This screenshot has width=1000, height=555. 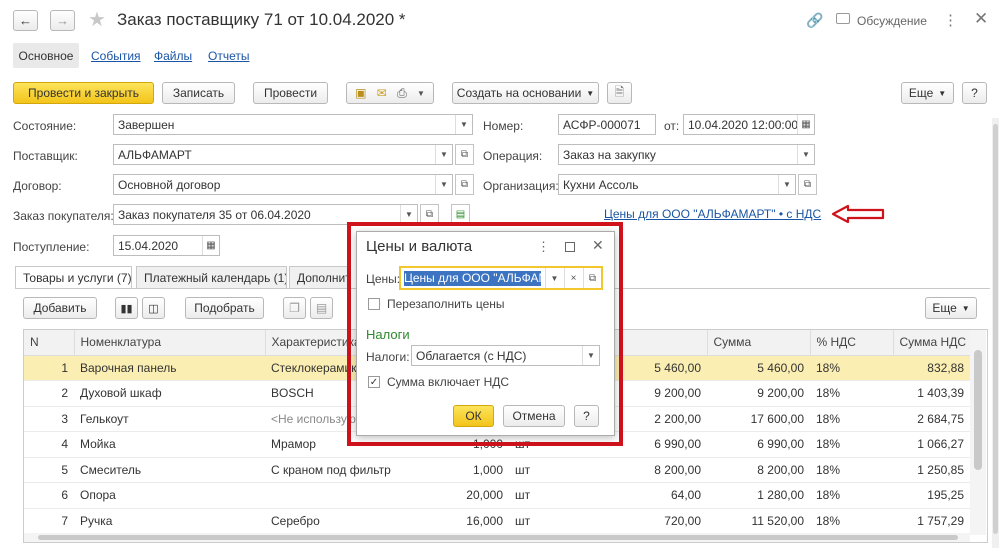 I want to click on refill-prices-label: Перезаполнить цены, so click(x=446, y=304).